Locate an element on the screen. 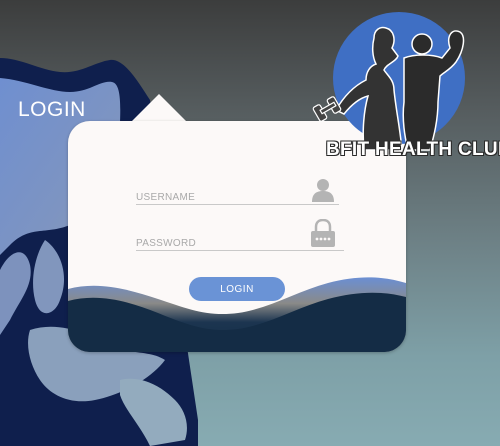 The width and height of the screenshot is (500, 446). username-input is located at coordinates (237, 197).